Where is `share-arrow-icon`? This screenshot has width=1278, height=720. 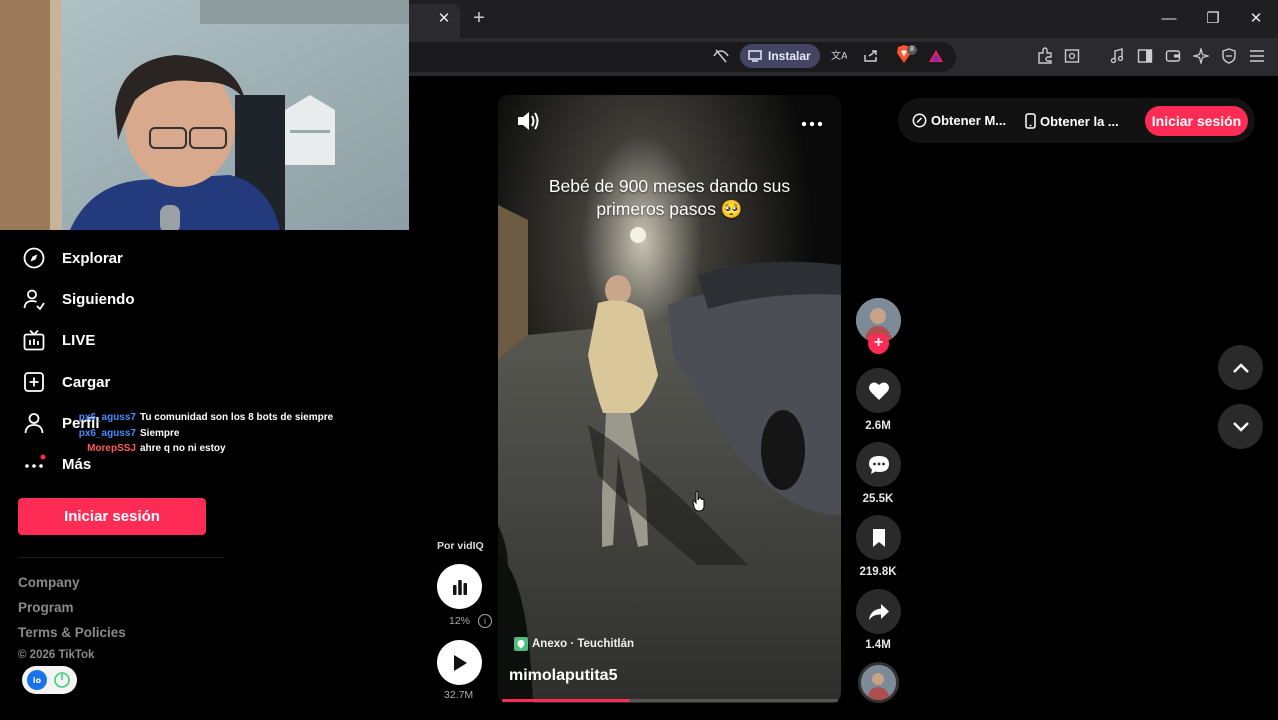 share-arrow-icon is located at coordinates (878, 611).